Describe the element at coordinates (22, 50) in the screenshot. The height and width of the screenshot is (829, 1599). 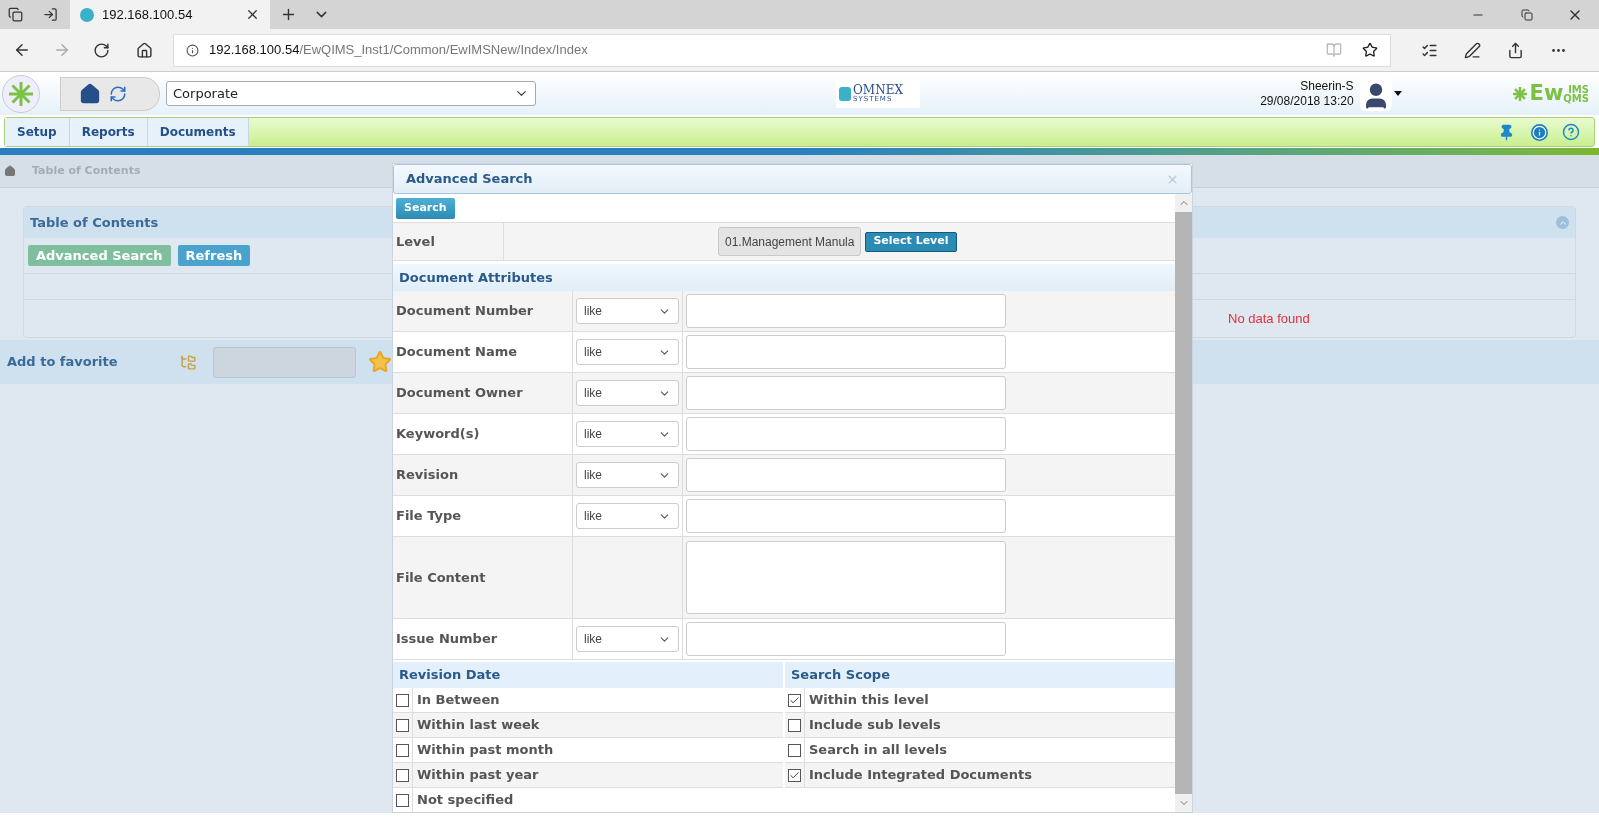
I see `back-icon` at that location.